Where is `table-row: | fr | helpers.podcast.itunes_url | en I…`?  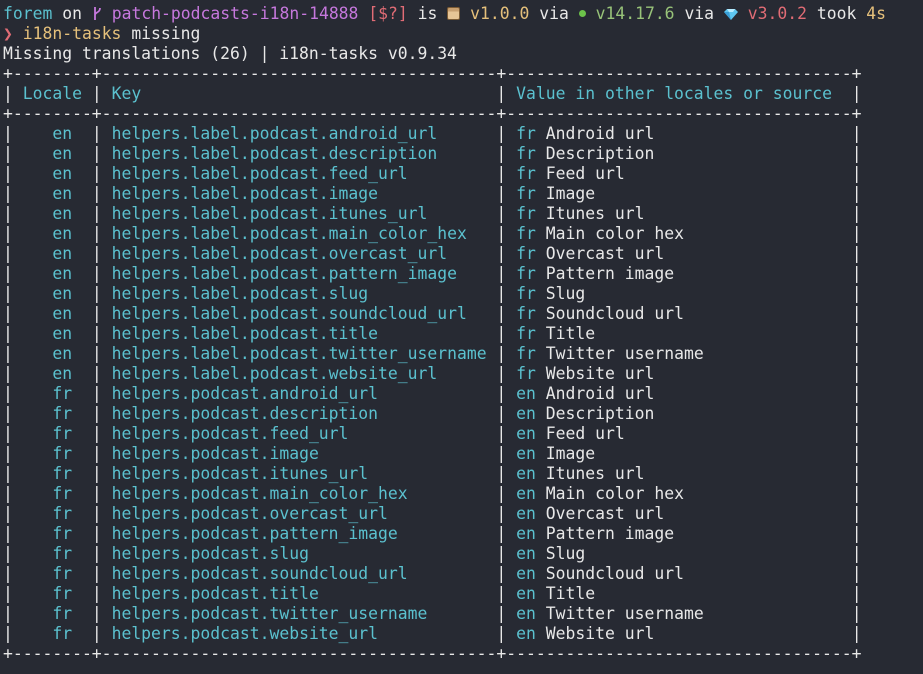
table-row: | fr | helpers.podcast.itunes_url | en I… is located at coordinates (463, 474).